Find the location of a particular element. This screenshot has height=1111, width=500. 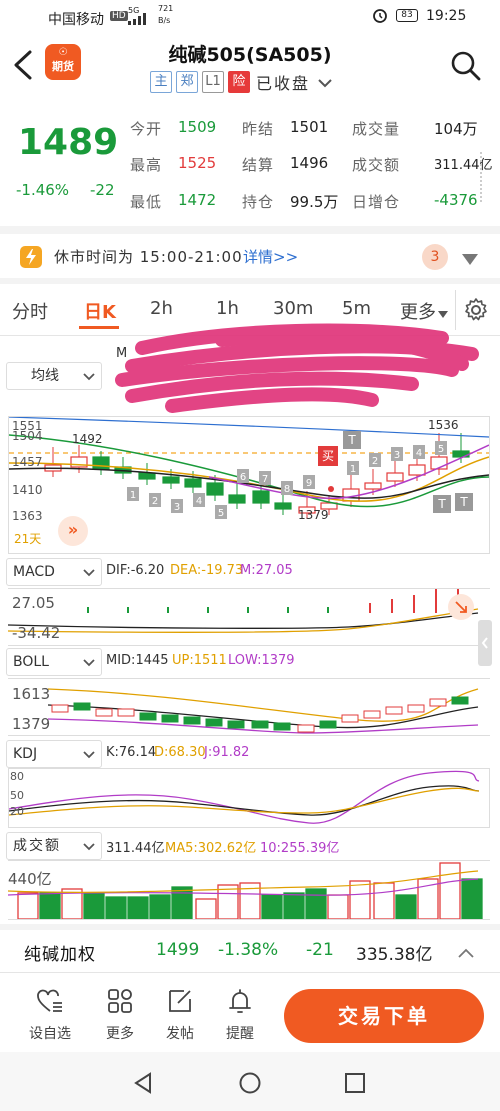

shrink-icon is located at coordinates (461, 607).